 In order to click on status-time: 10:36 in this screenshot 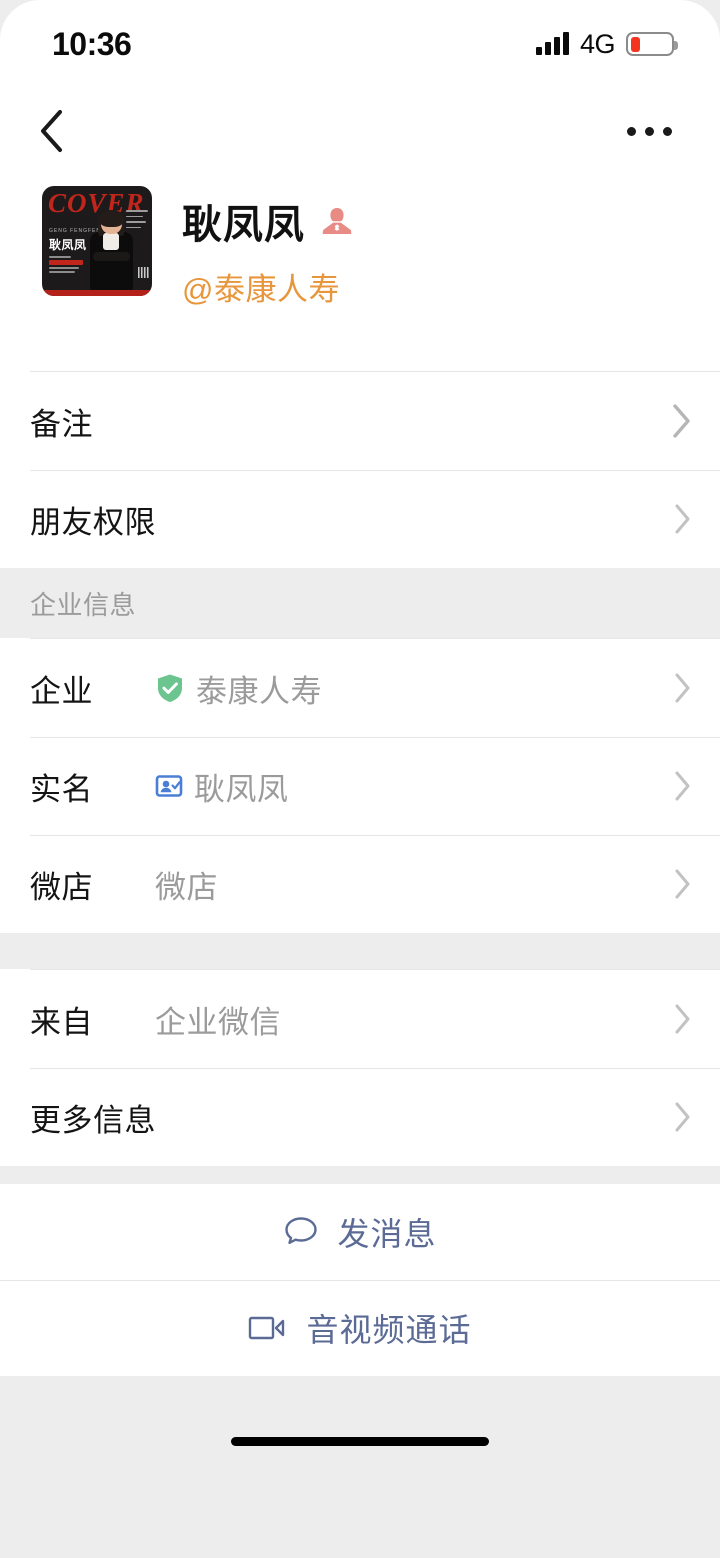, I will do `click(92, 43)`.